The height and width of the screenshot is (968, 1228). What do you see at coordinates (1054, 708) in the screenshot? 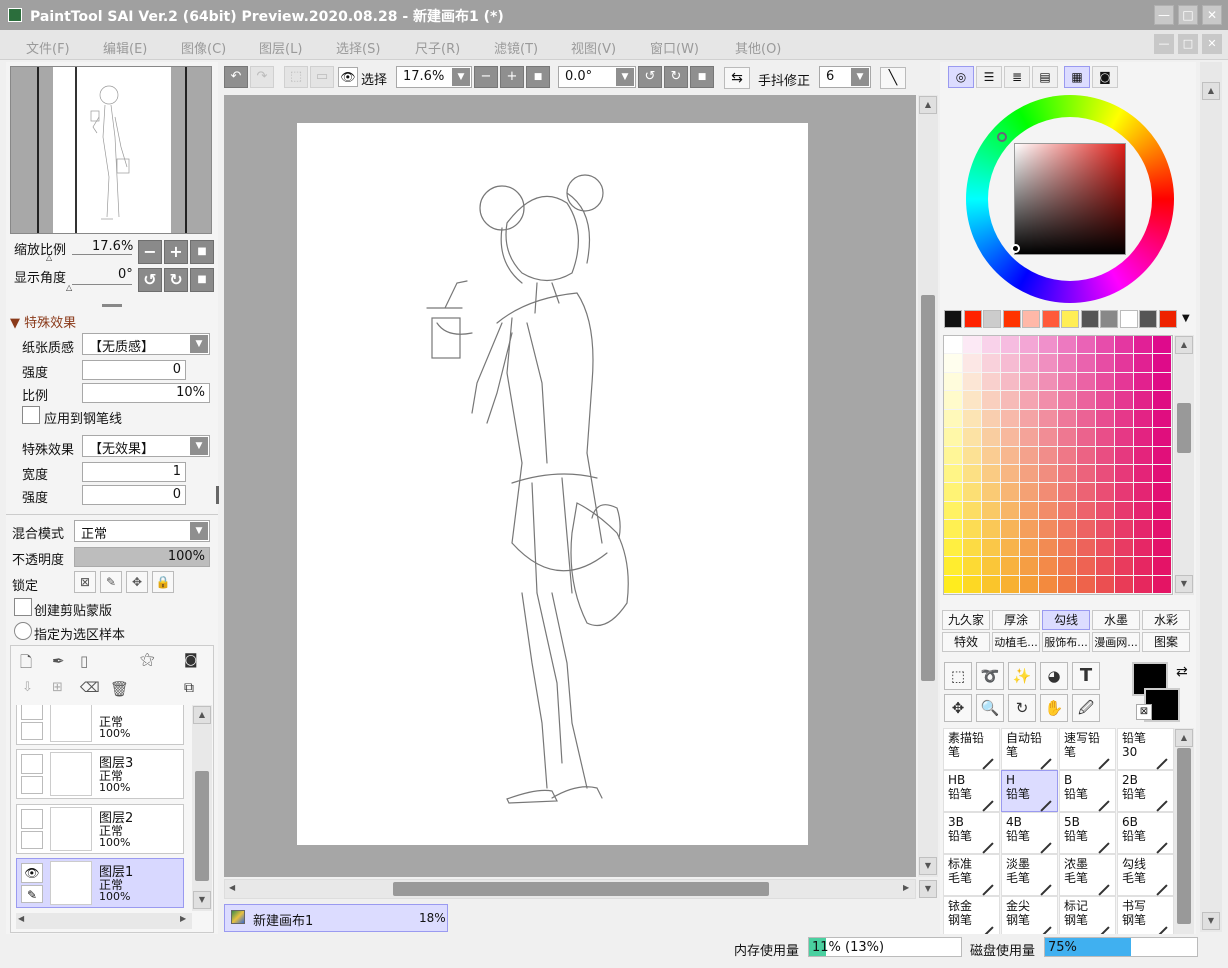
I see `hand-icon: ✋` at bounding box center [1054, 708].